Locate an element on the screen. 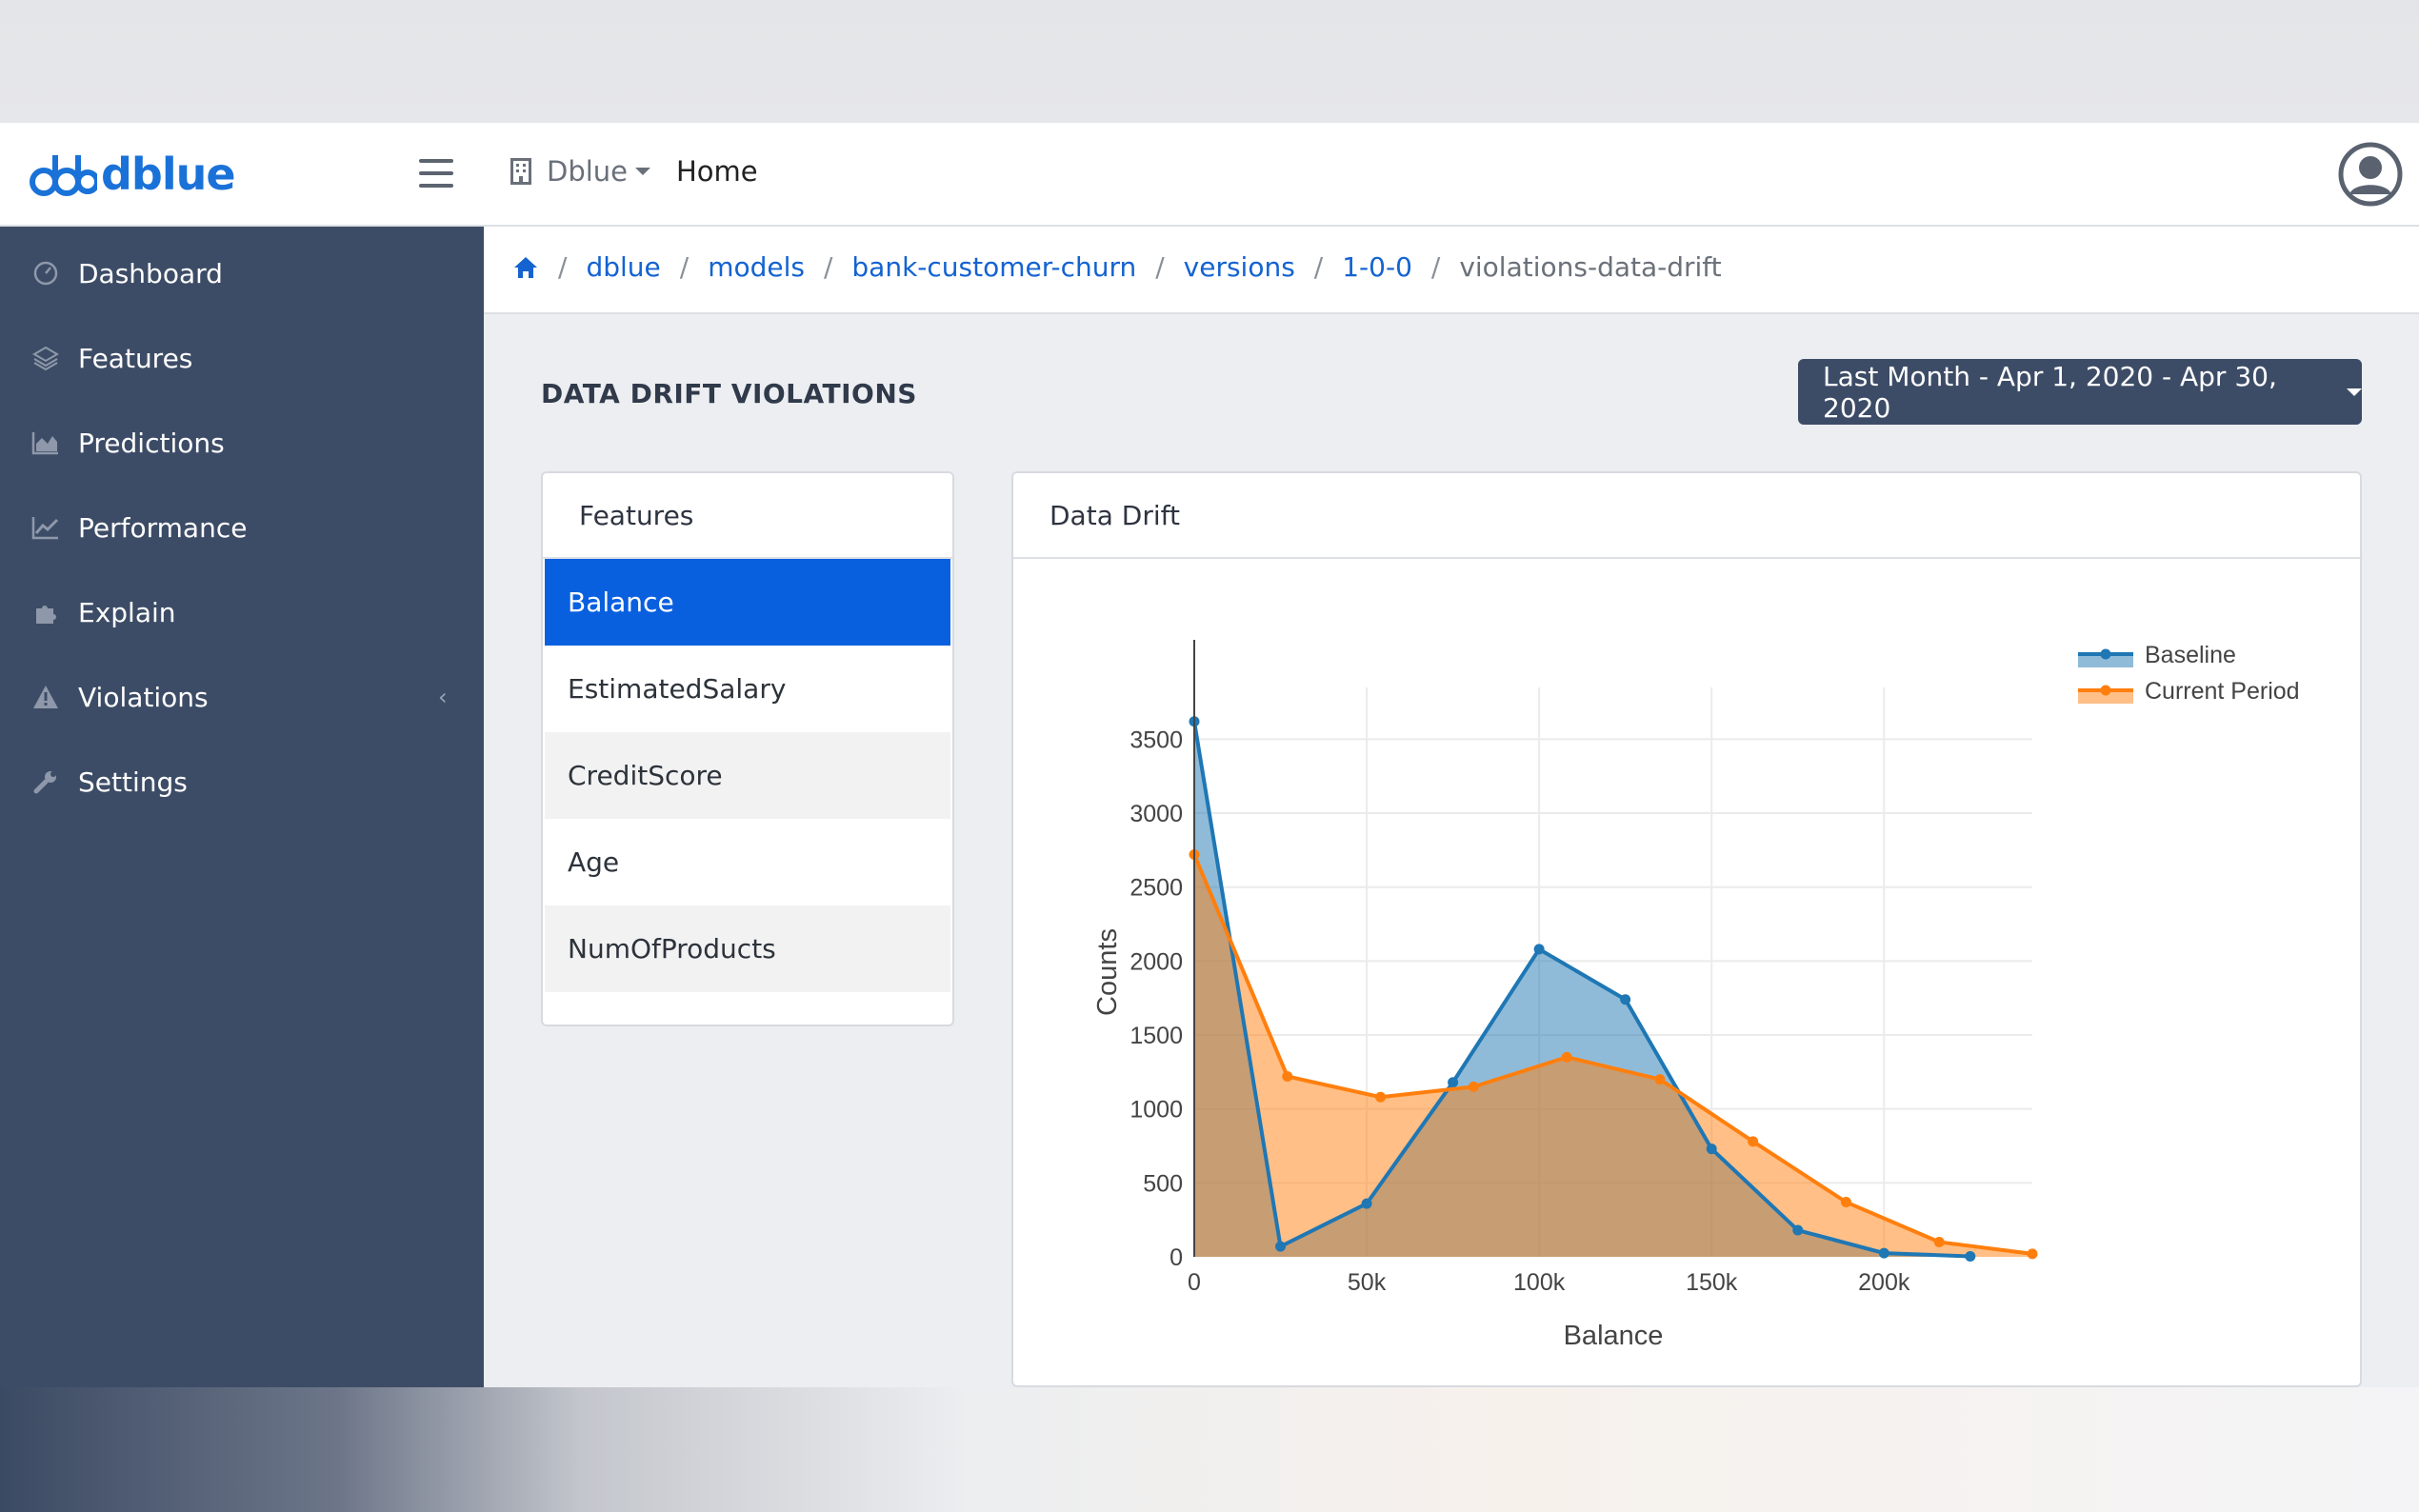  sidebar-item-explain: Explain is located at coordinates (242, 612).